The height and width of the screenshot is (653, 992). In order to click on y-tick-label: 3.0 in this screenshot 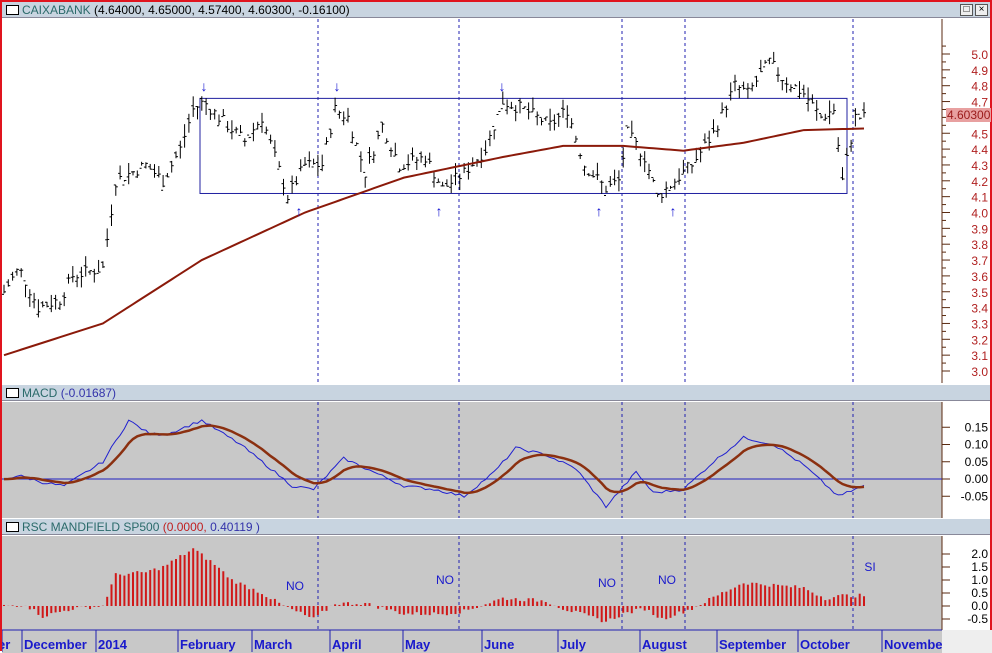, I will do `click(979, 372)`.